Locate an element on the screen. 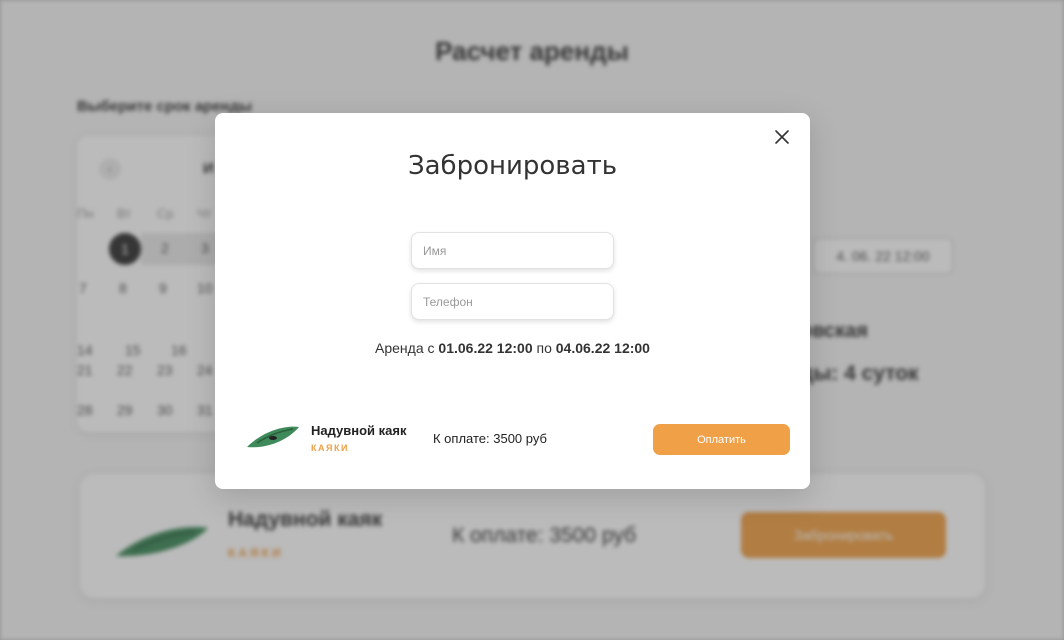 This screenshot has width=1064, height=640. rental-to: 04.06.22 12:00 is located at coordinates (602, 348).